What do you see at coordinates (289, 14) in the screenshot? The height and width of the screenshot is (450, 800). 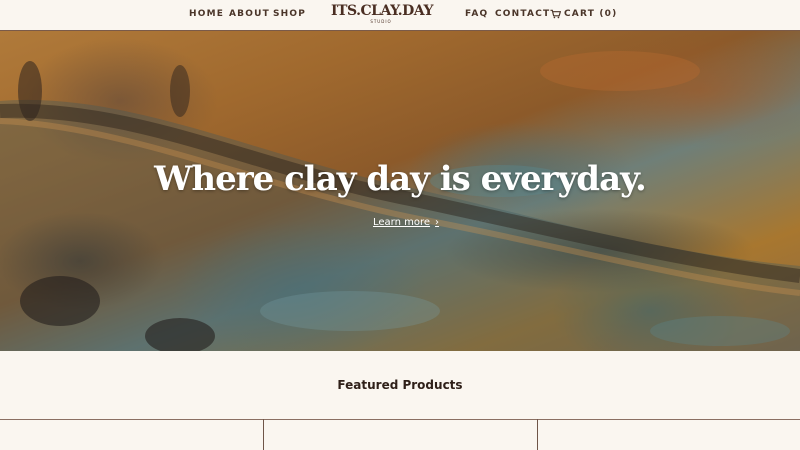 I see `nav-shop-link: SHOP` at bounding box center [289, 14].